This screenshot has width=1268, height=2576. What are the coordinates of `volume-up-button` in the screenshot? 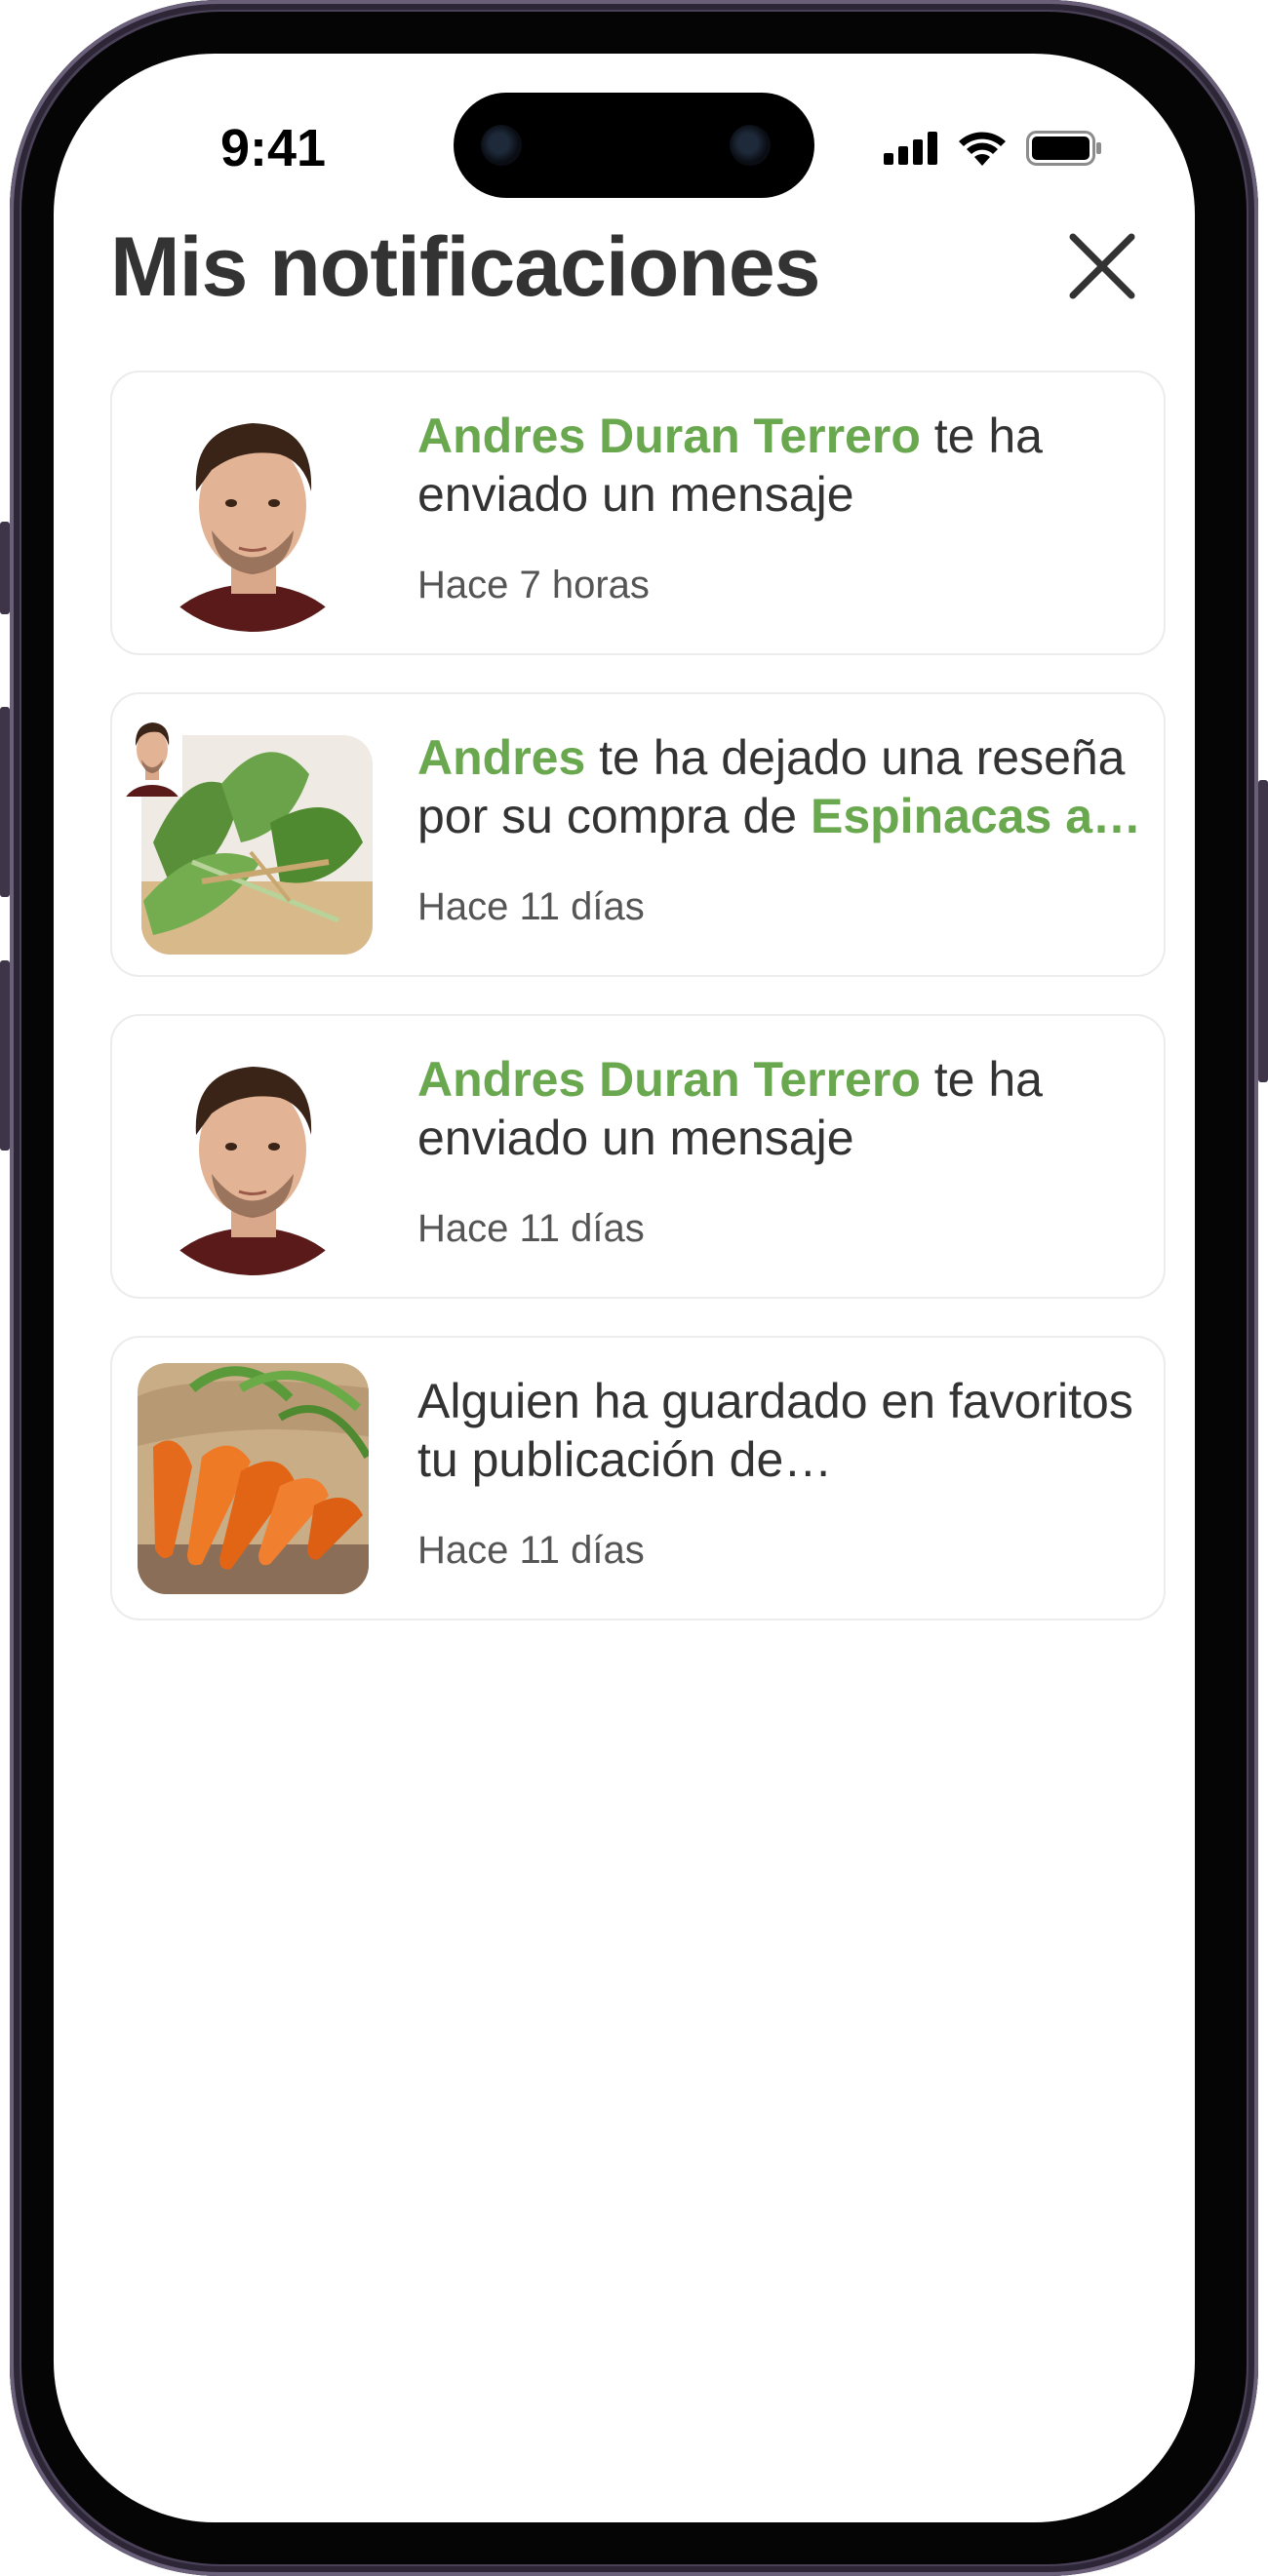 It's located at (5, 802).